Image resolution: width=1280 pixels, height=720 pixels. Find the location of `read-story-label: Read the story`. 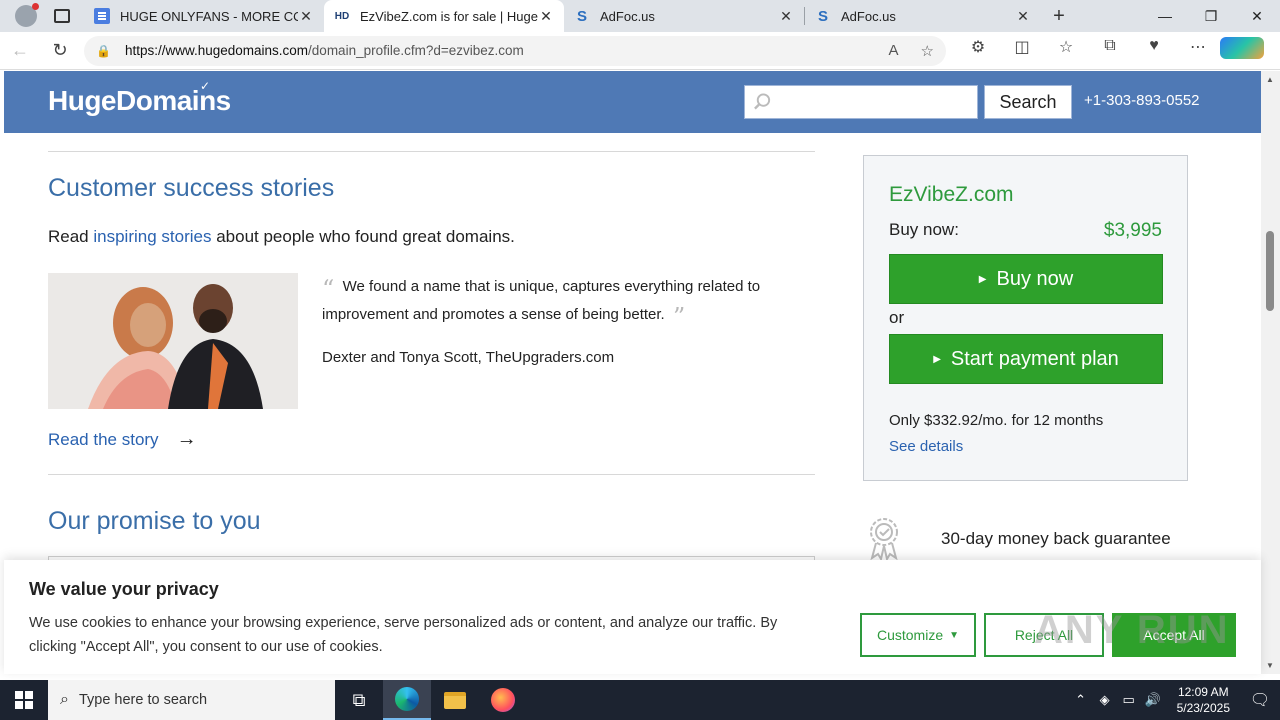

read-story-label: Read the story is located at coordinates (103, 439).